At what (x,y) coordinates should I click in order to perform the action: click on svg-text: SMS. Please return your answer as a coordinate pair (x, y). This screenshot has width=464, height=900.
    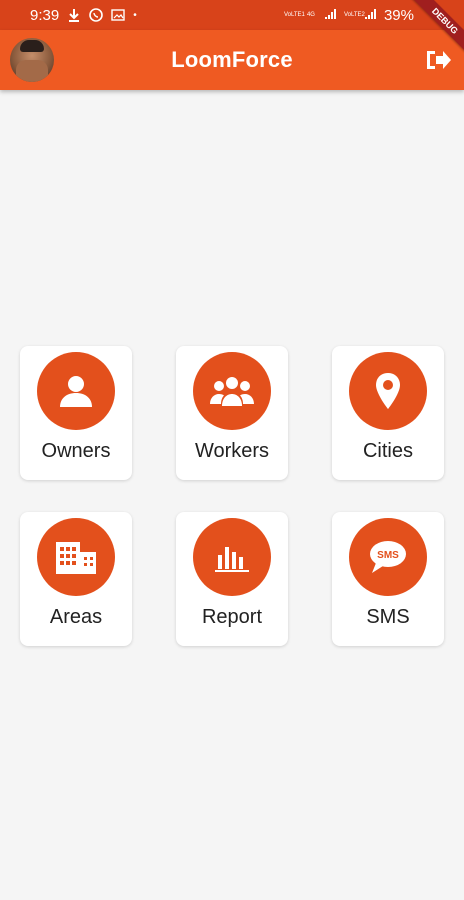
    Looking at the image, I should click on (388, 555).